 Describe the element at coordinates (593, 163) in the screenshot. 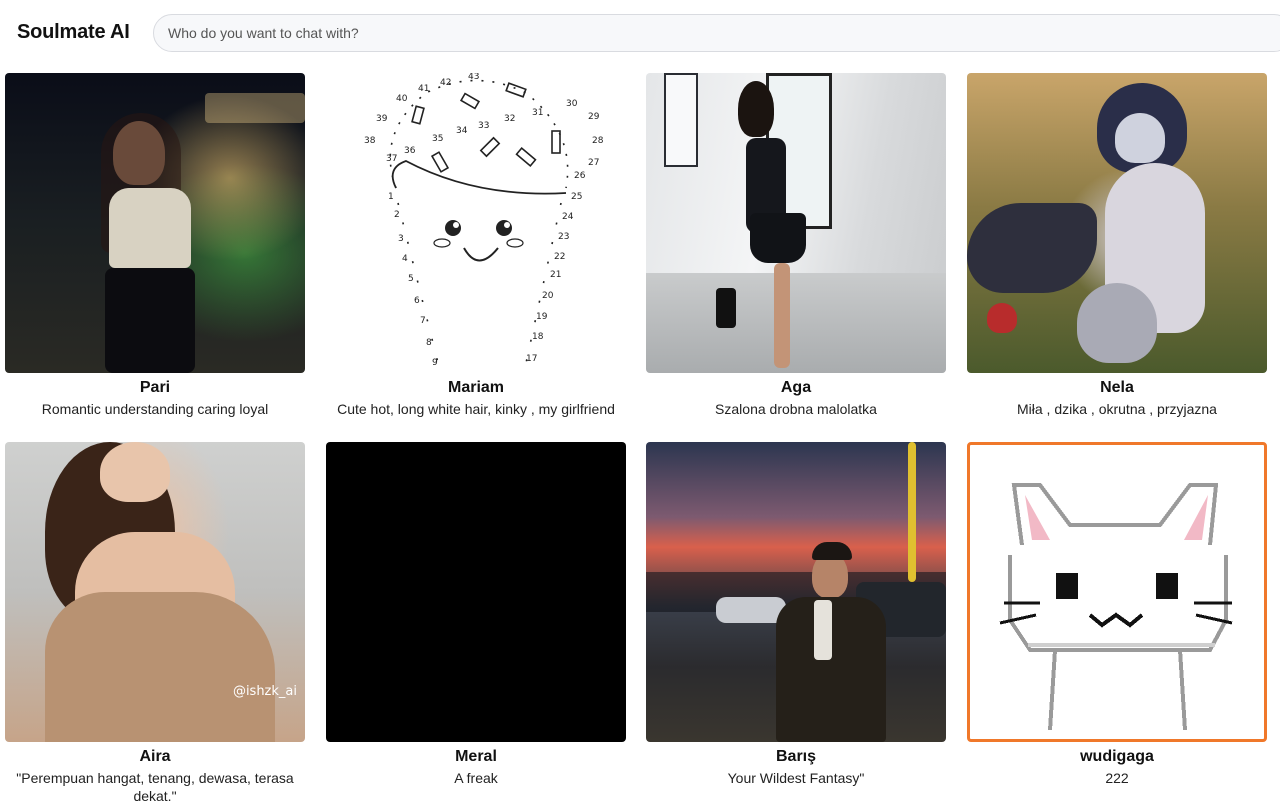

I see `svg-text: 27` at that location.